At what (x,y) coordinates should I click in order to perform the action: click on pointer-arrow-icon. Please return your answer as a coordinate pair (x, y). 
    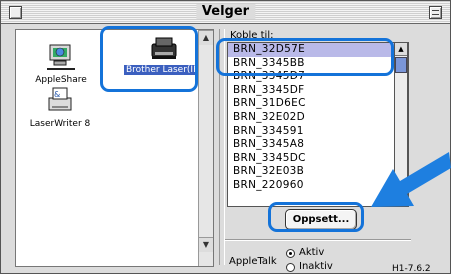
    Looking at the image, I should click on (411, 179).